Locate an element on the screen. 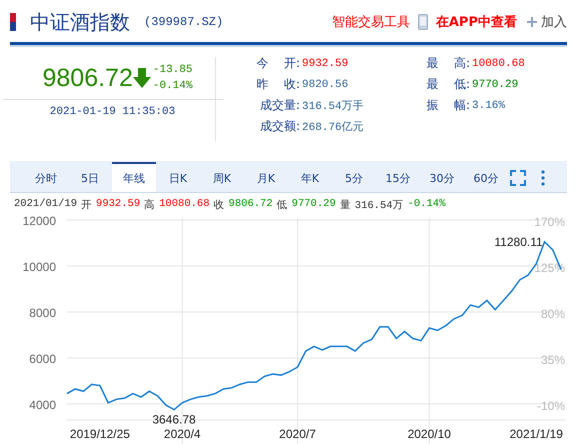  stat-label: 今 开: is located at coordinates (278, 63).